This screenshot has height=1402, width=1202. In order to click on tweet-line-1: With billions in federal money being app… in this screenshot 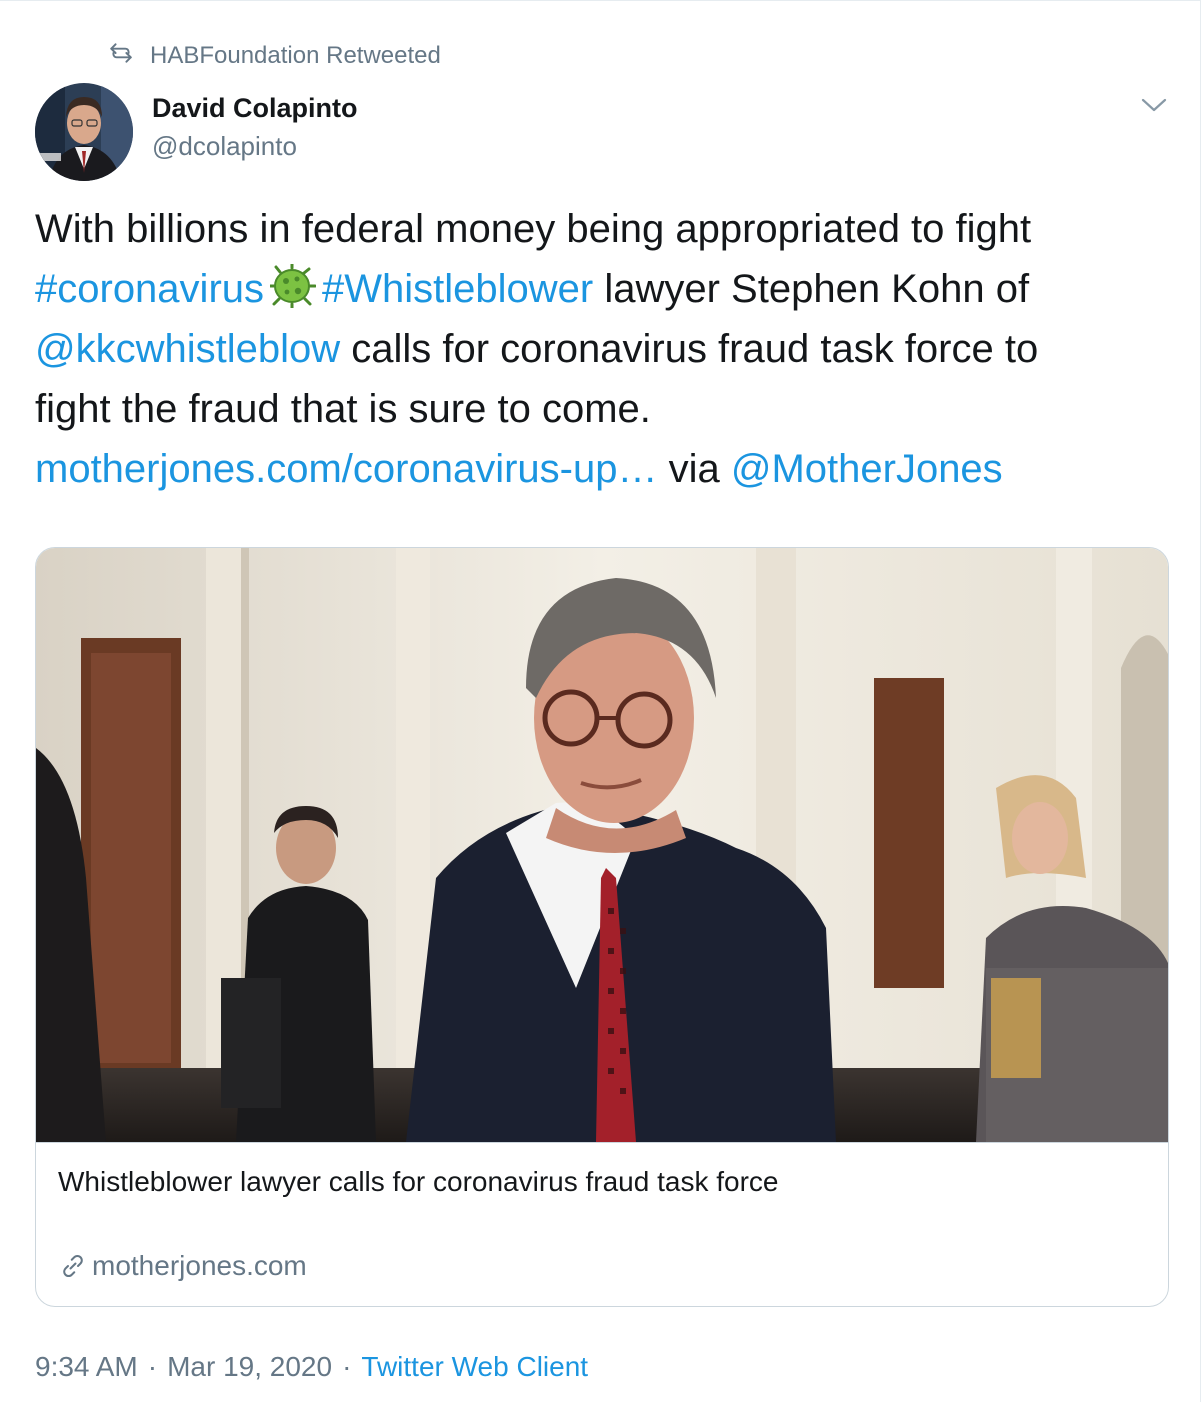, I will do `click(533, 229)`.